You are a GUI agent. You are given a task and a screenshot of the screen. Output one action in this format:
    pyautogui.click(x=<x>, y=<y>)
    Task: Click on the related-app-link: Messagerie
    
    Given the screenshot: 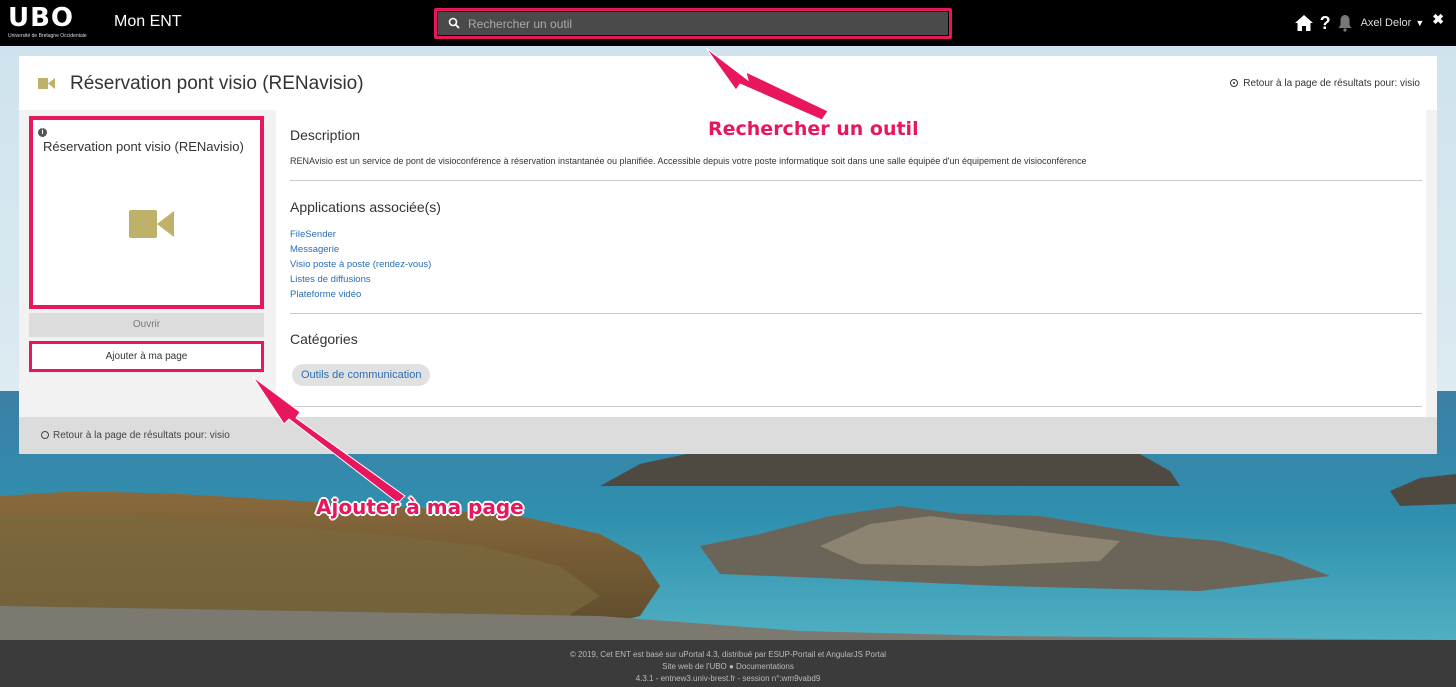 What is the action you would take?
    pyautogui.click(x=360, y=249)
    